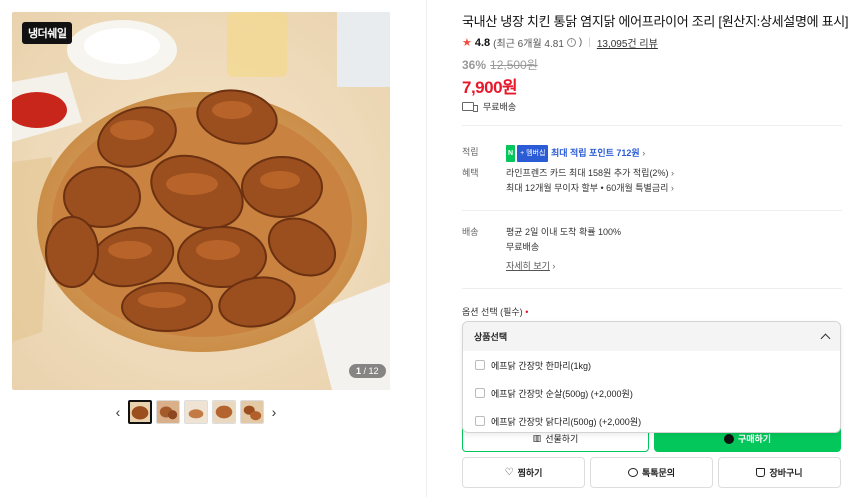  What do you see at coordinates (786, 473) in the screenshot?
I see `cart-label: 장바구니` at bounding box center [786, 473].